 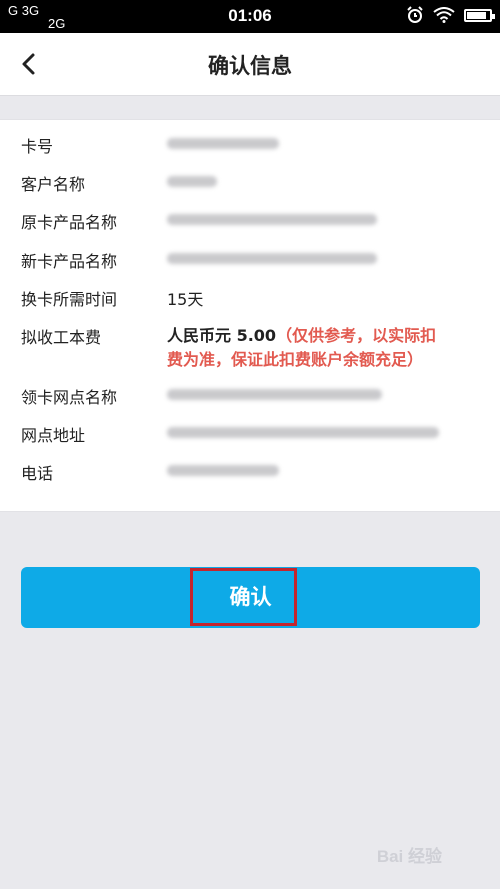 I want to click on row-label: 客户名称, so click(x=53, y=184).